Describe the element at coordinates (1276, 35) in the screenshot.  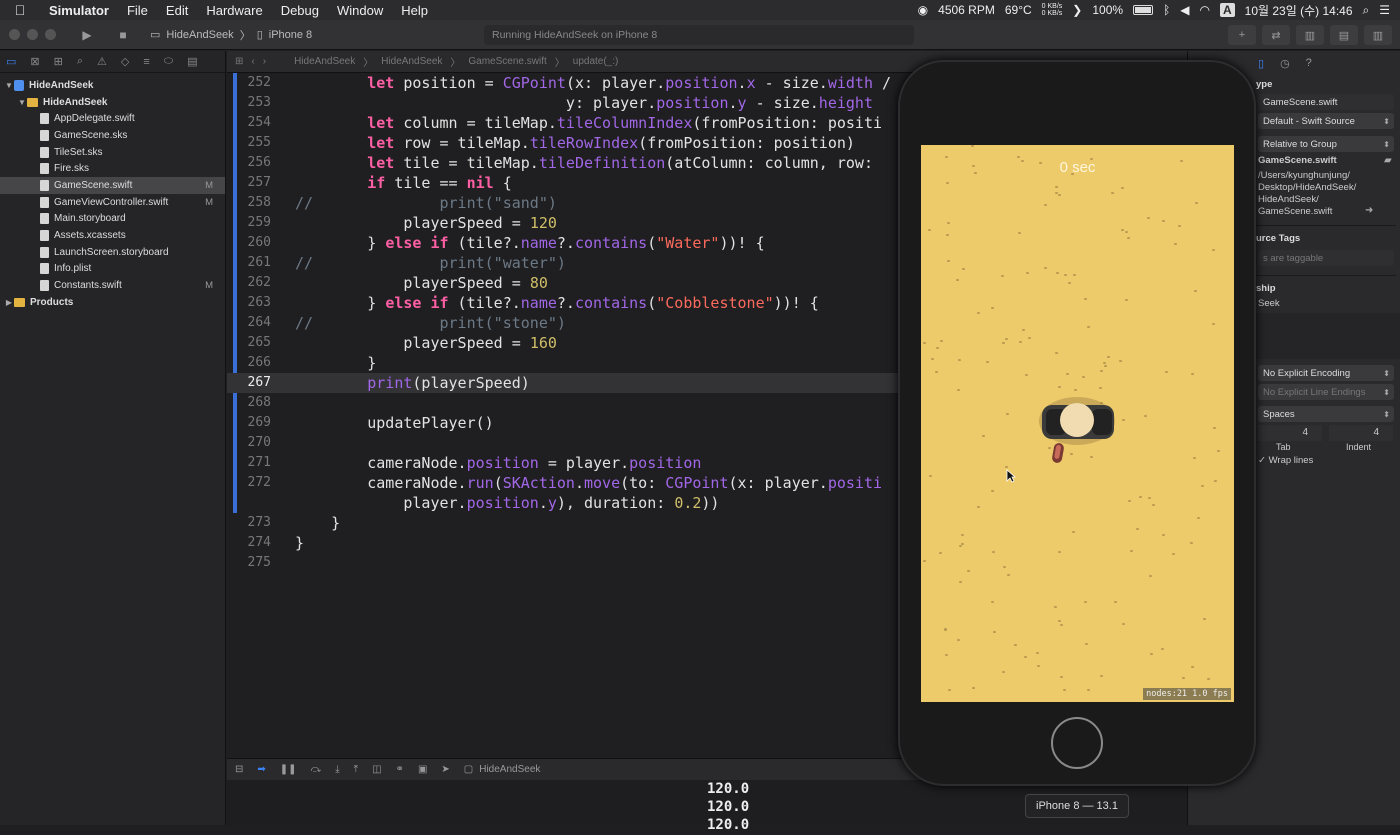
I see `code-review-button: ⇄` at that location.